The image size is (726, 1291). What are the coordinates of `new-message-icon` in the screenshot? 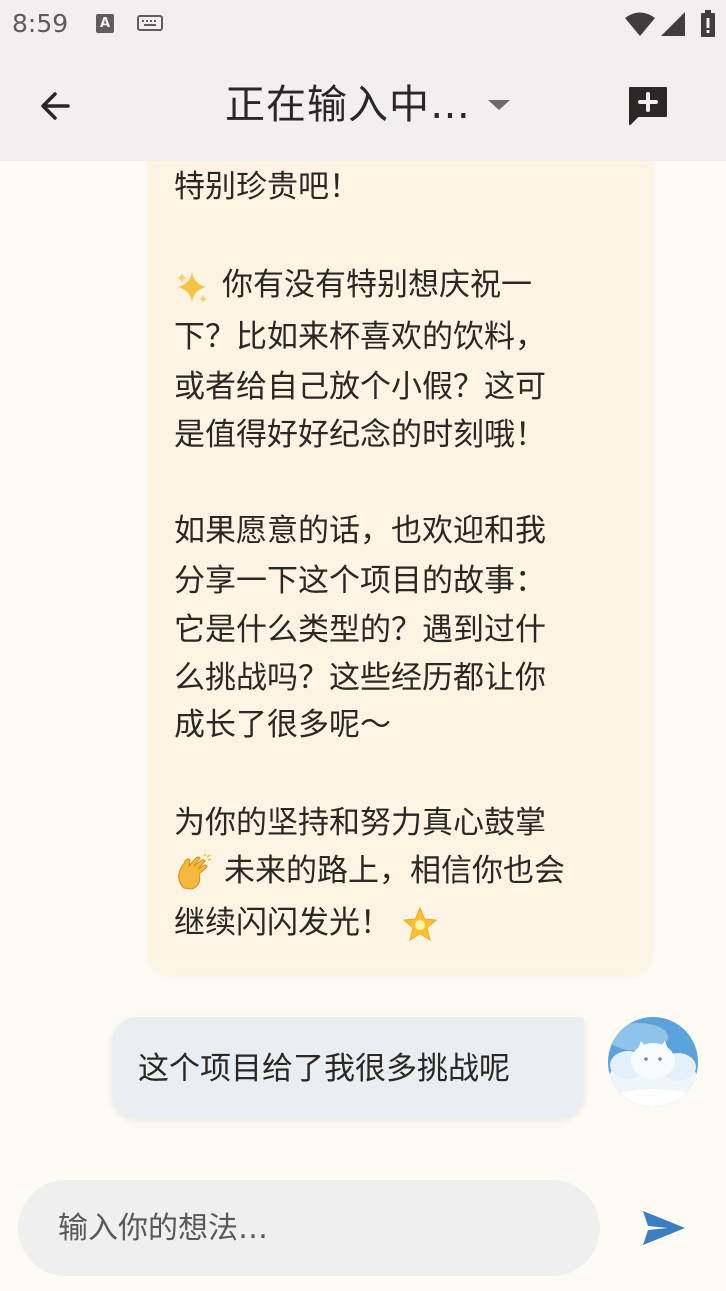 It's located at (648, 106).